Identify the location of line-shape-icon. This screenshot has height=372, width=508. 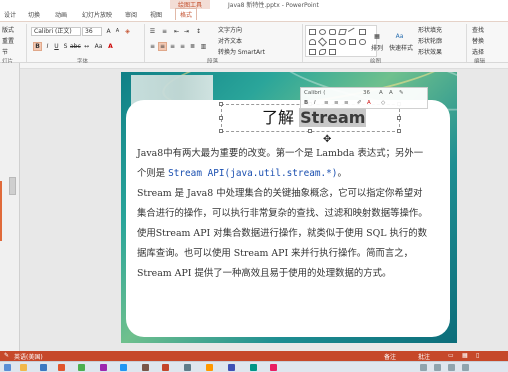
(352, 32).